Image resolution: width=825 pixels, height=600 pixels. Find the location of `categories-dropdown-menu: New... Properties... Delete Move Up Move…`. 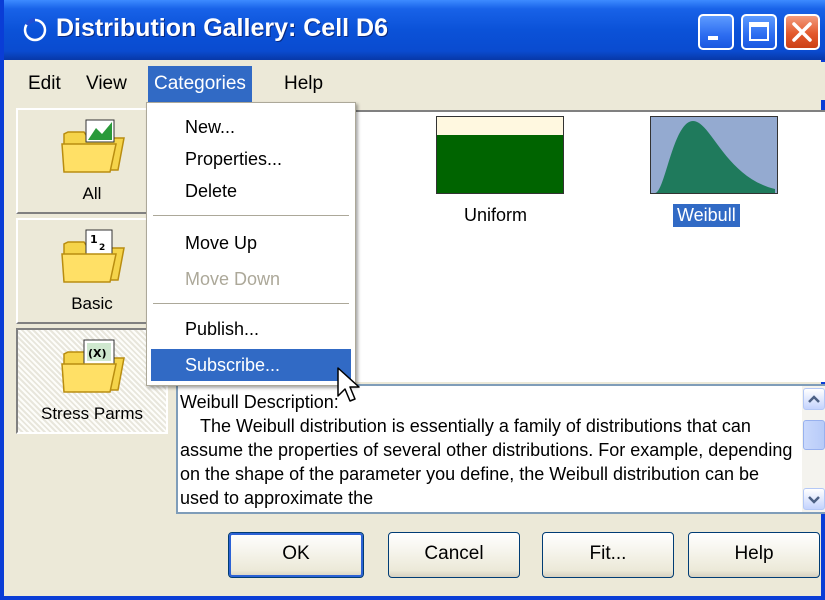

categories-dropdown-menu: New... Properties... Delete Move Up Move… is located at coordinates (251, 244).